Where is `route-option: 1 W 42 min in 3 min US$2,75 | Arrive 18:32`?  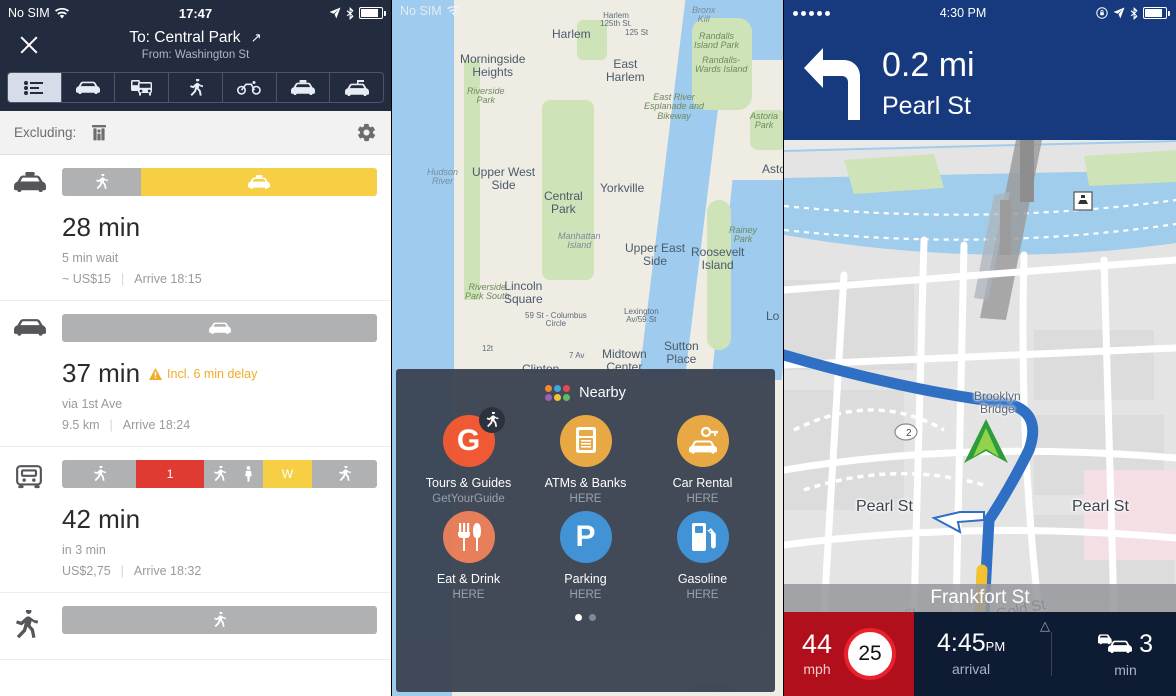 route-option: 1 W 42 min in 3 min US$2,75 | Arrive 18:32 is located at coordinates (195, 520).